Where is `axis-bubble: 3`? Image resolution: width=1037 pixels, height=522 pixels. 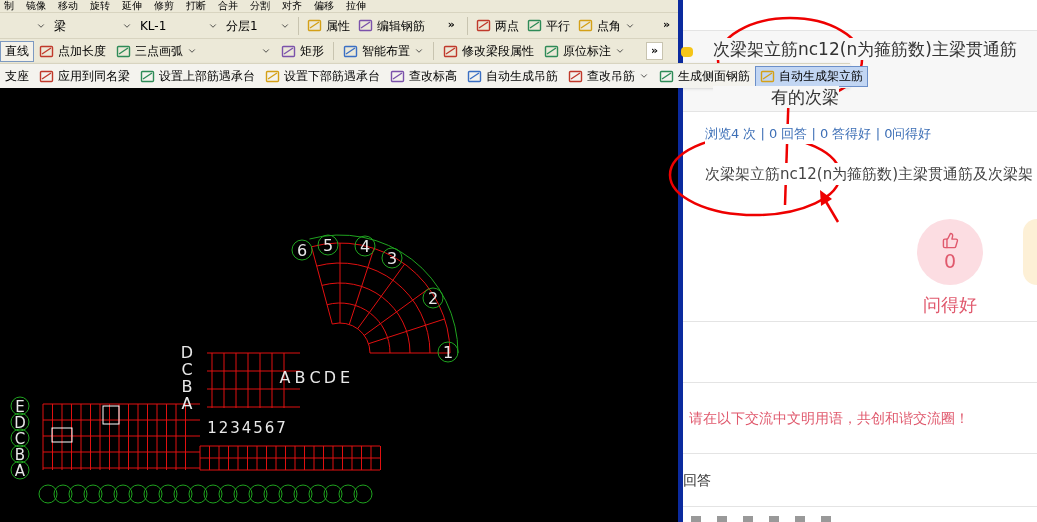 axis-bubble: 3 is located at coordinates (392, 258).